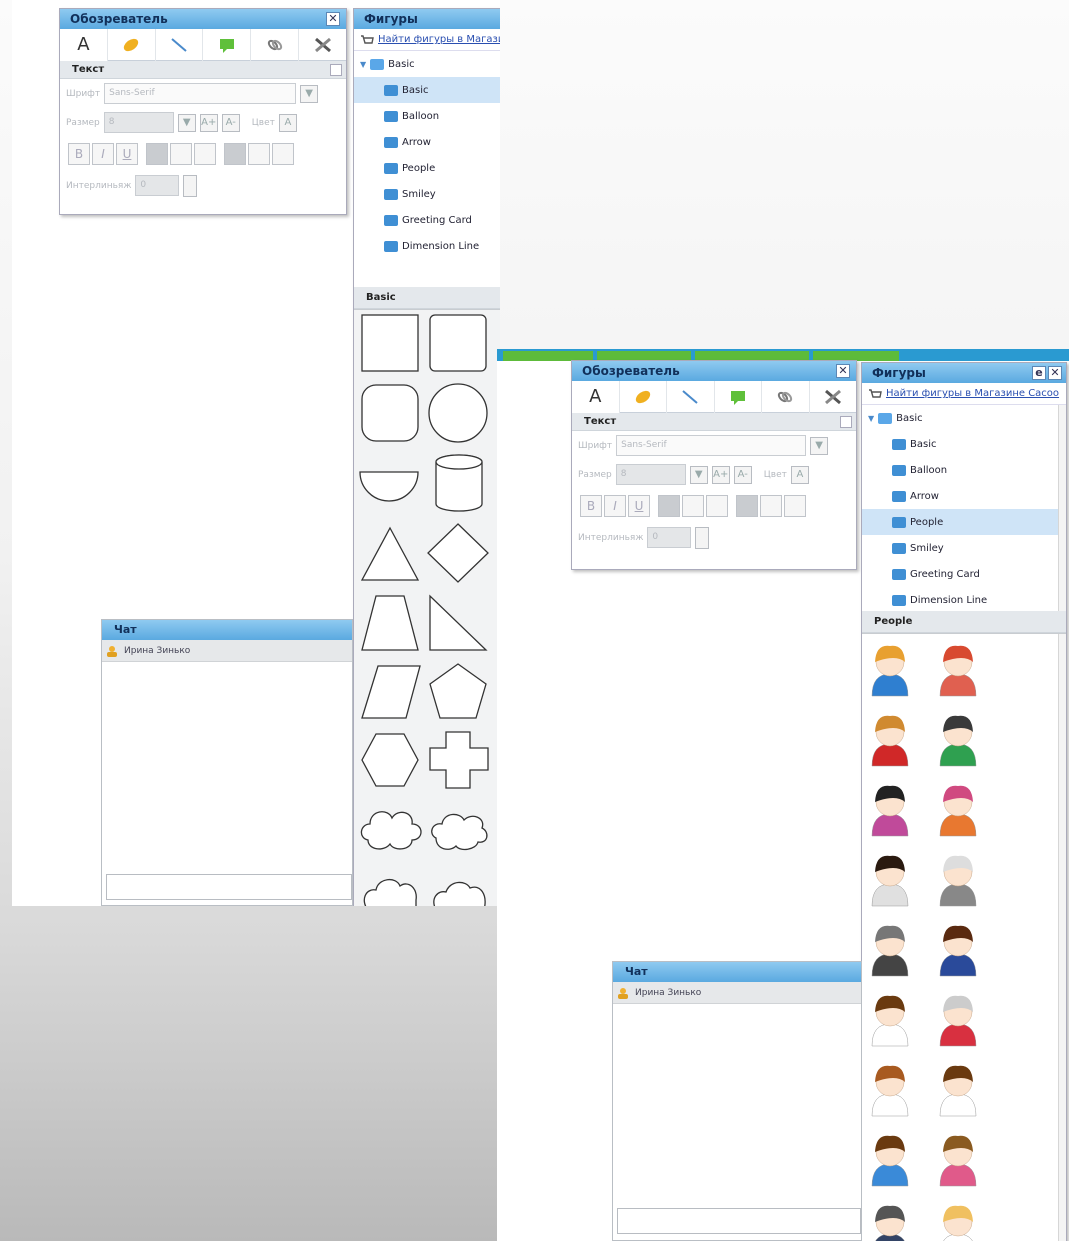 The width and height of the screenshot is (1069, 1241). What do you see at coordinates (1062, 508) in the screenshot?
I see `tree-scrollbar` at bounding box center [1062, 508].